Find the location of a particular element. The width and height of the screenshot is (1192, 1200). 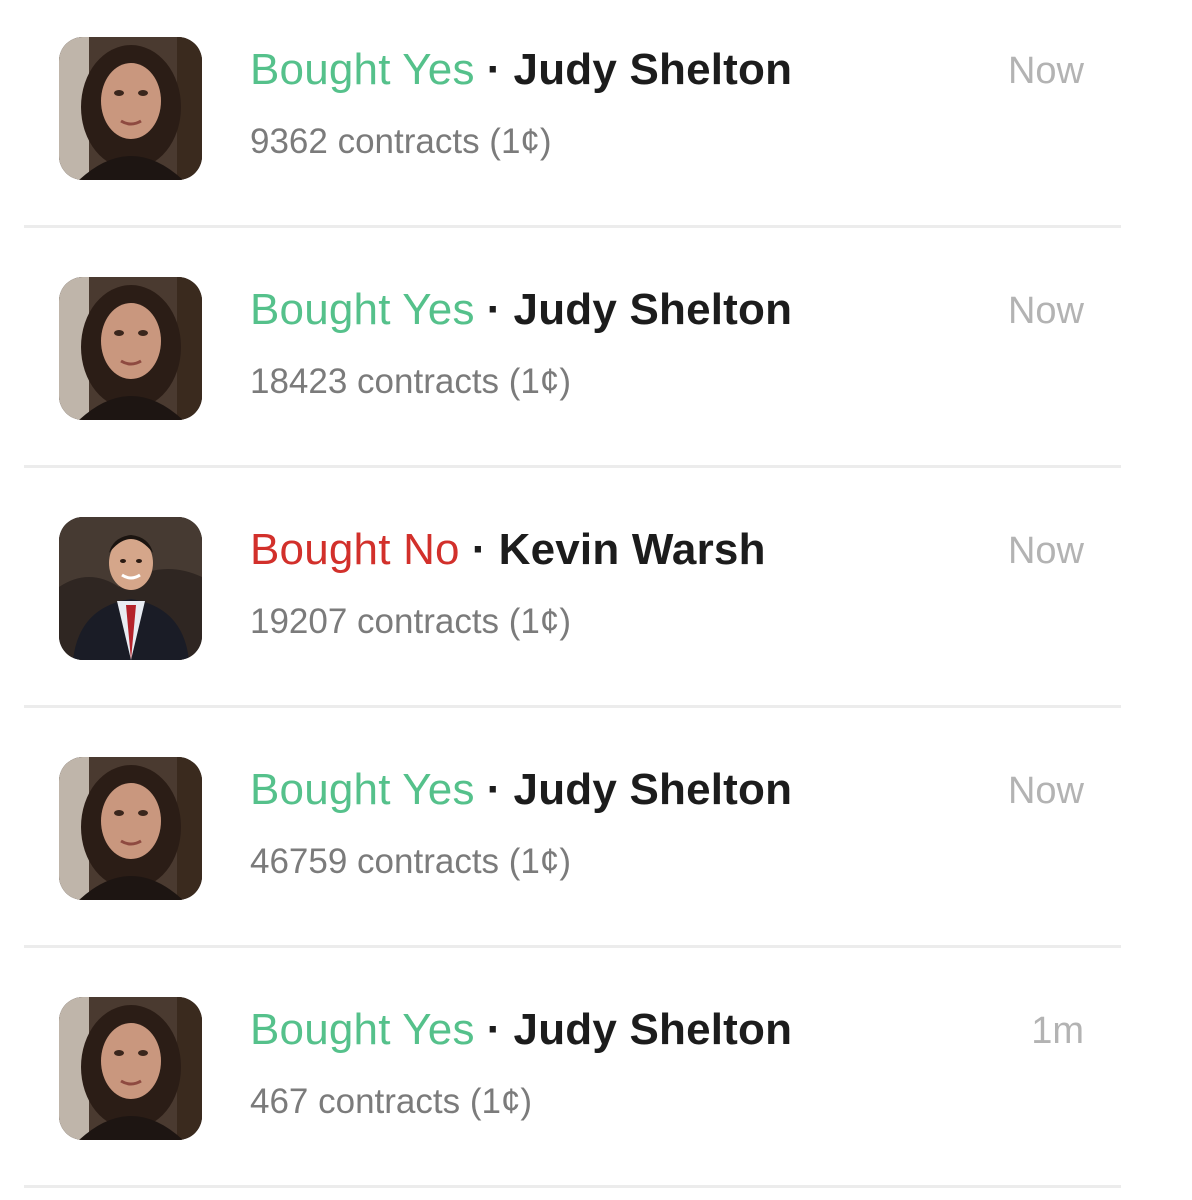

contracts-detail: 18423 contracts (1¢) is located at coordinates (411, 381).